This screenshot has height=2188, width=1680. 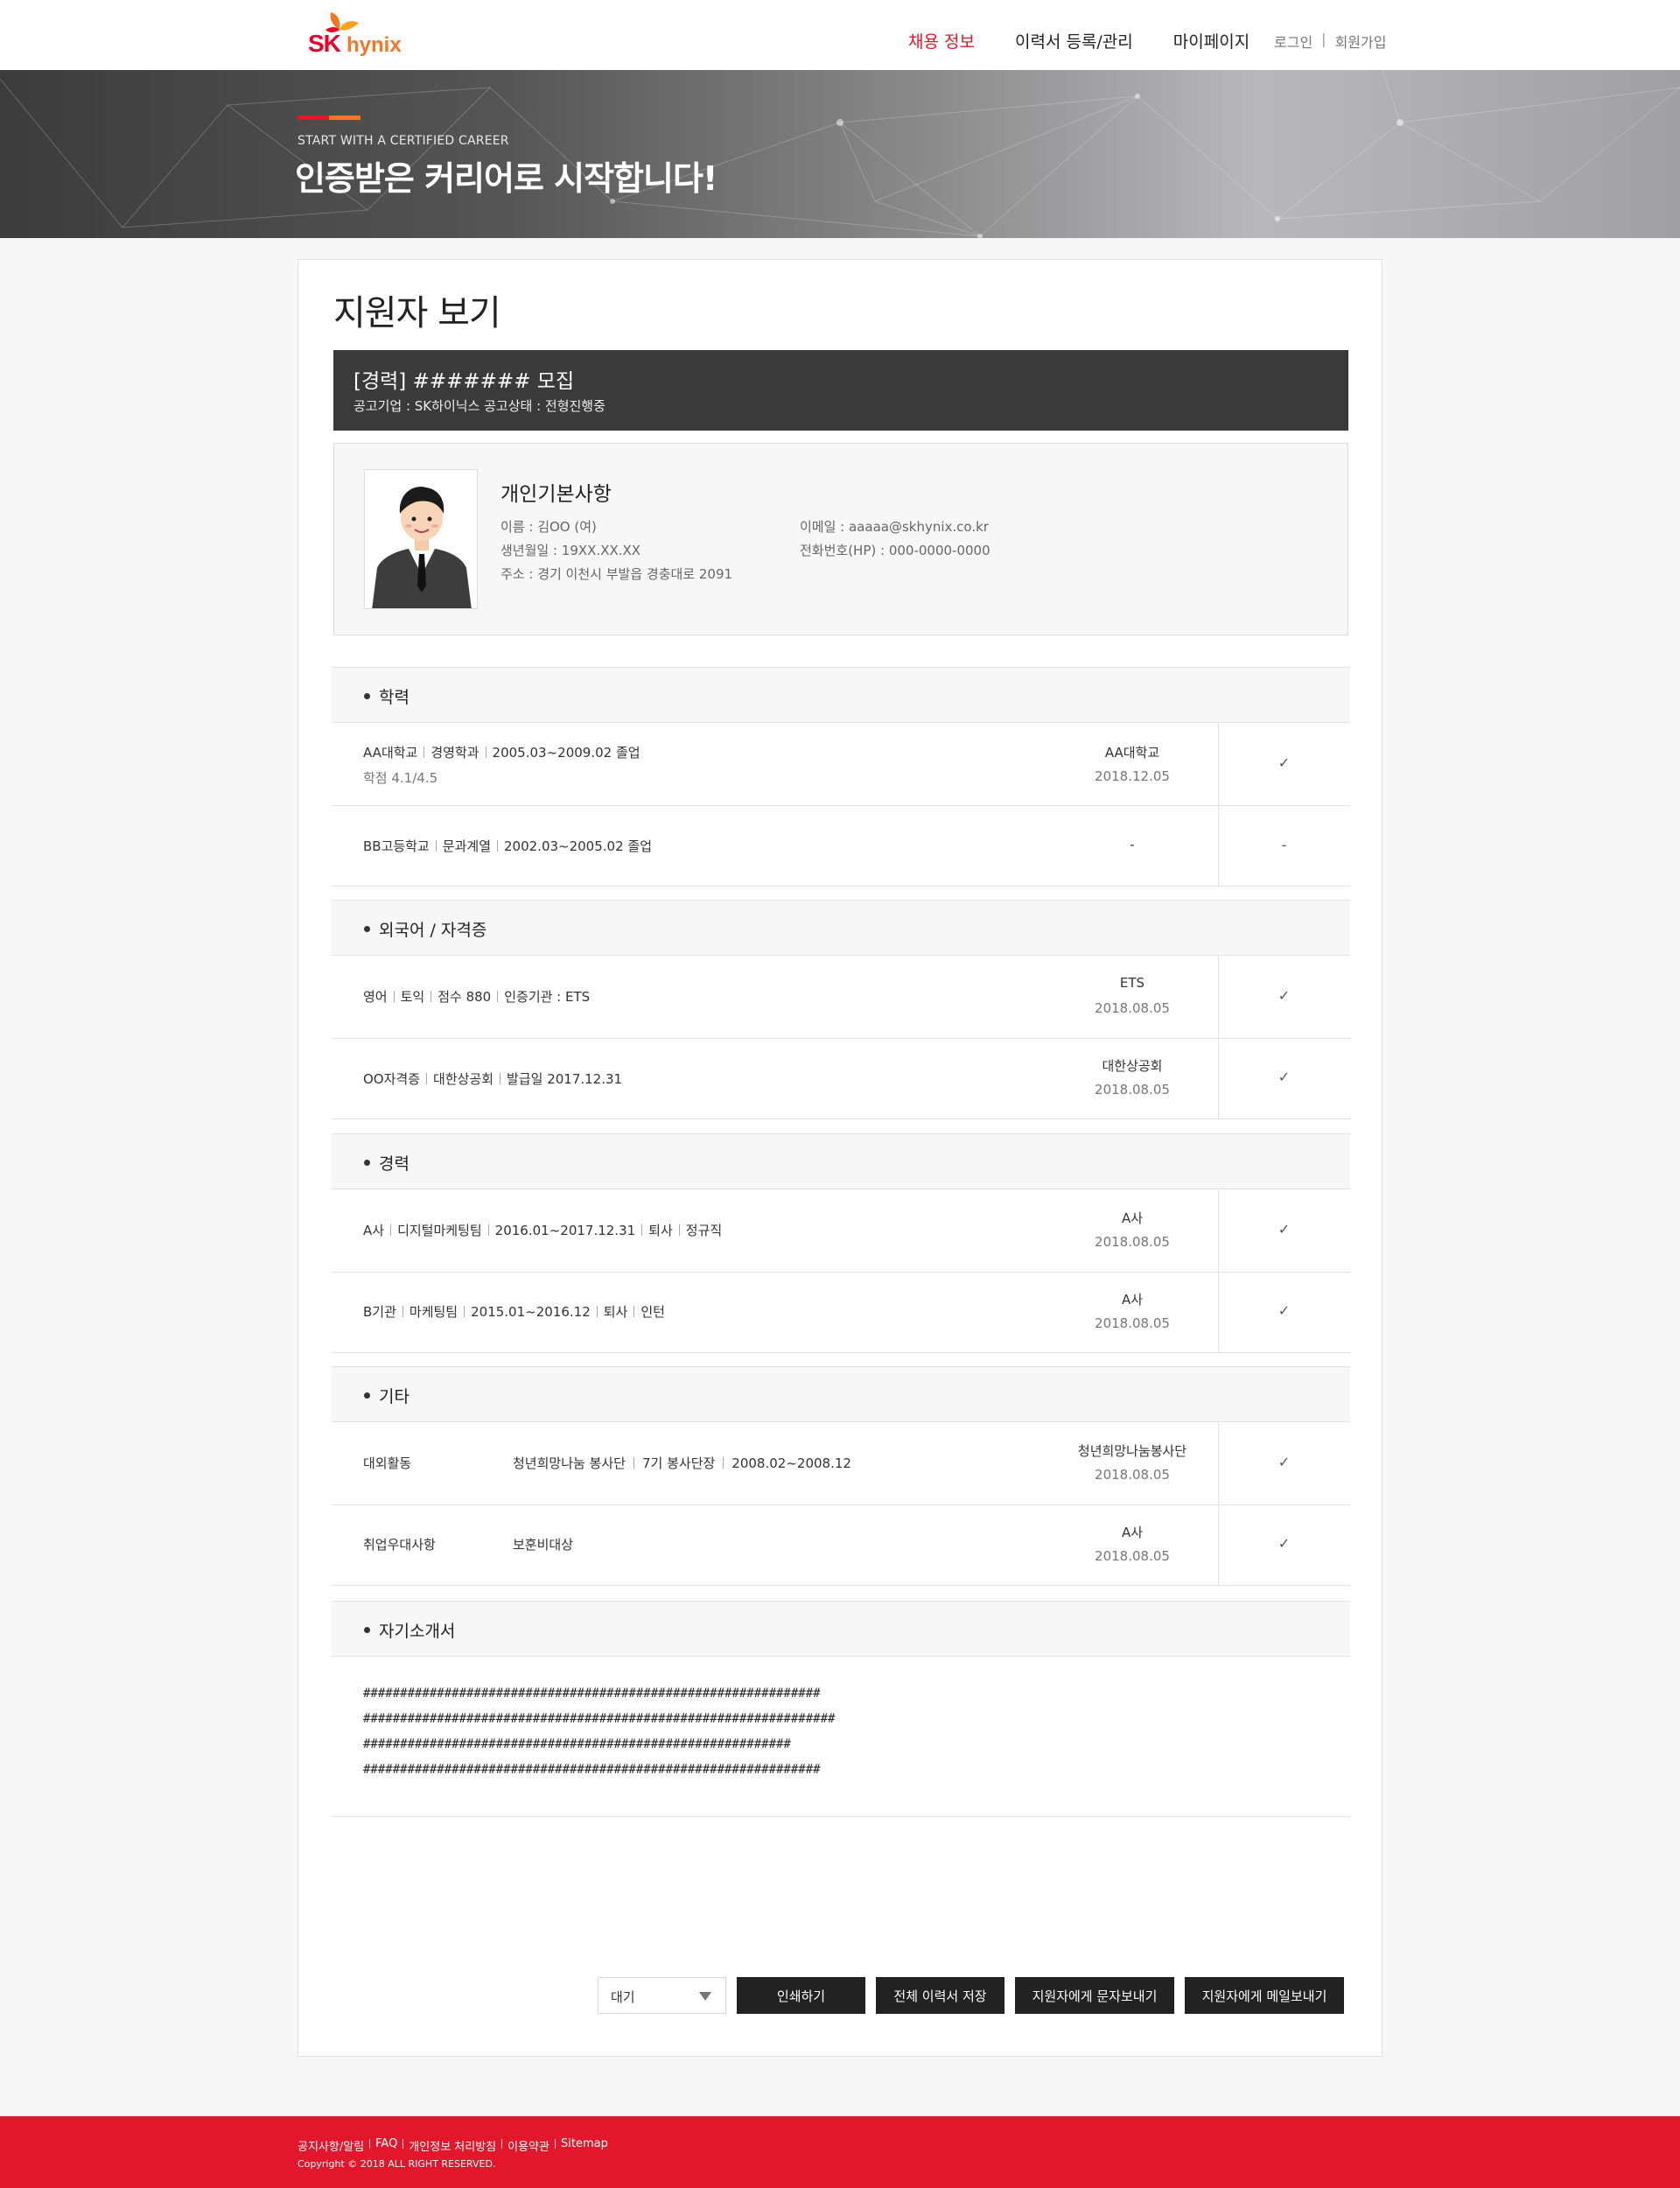 I want to click on etc-key: 대외활동, so click(x=387, y=1463).